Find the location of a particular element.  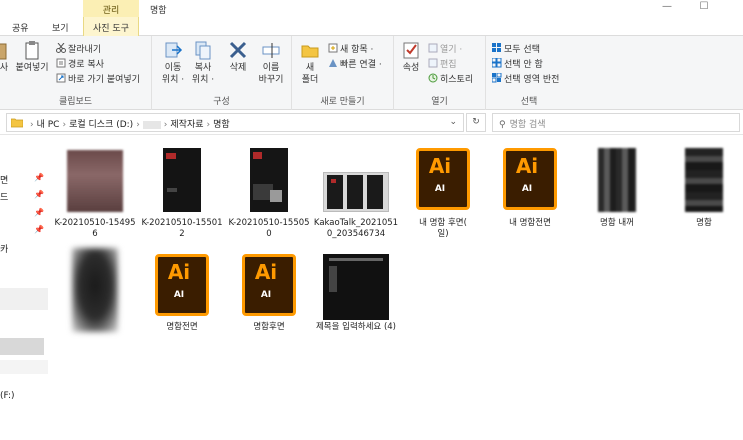

breadcrumb-this-pc: 내 PC is located at coordinates (48, 125).